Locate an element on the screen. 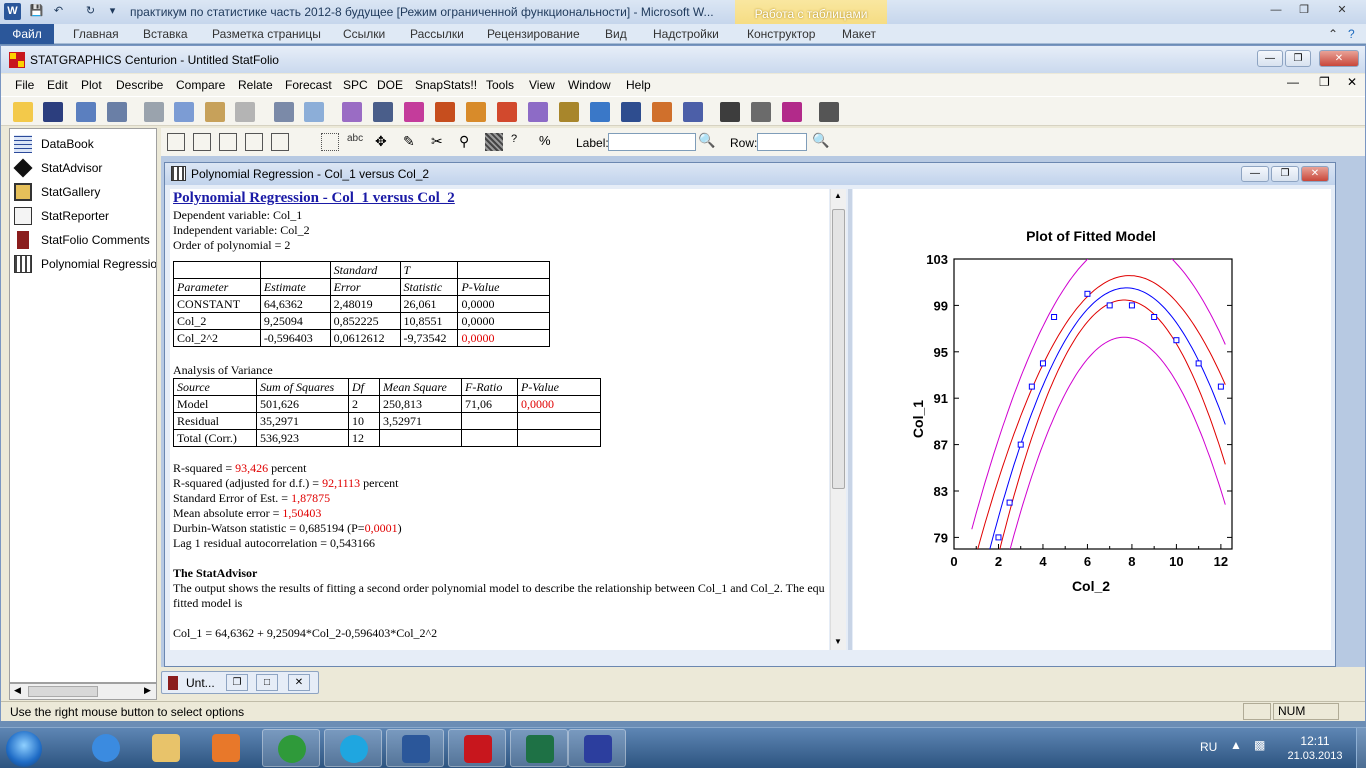 The image size is (1366, 768). app-restore-button: ❐ is located at coordinates (1298, 58).